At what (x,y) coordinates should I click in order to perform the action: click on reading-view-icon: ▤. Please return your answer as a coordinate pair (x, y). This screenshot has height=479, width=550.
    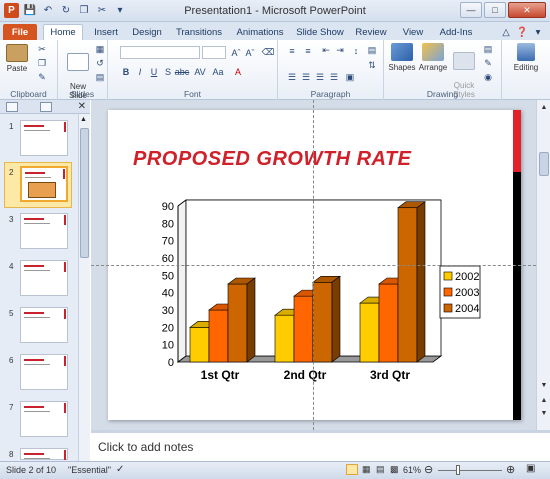
    Looking at the image, I should click on (380, 469).